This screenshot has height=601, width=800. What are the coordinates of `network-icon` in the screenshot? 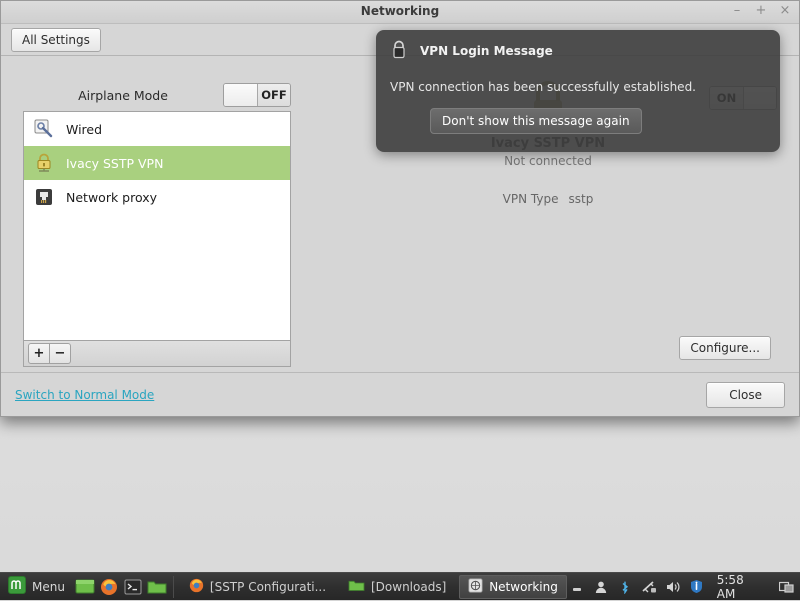 It's located at (649, 587).